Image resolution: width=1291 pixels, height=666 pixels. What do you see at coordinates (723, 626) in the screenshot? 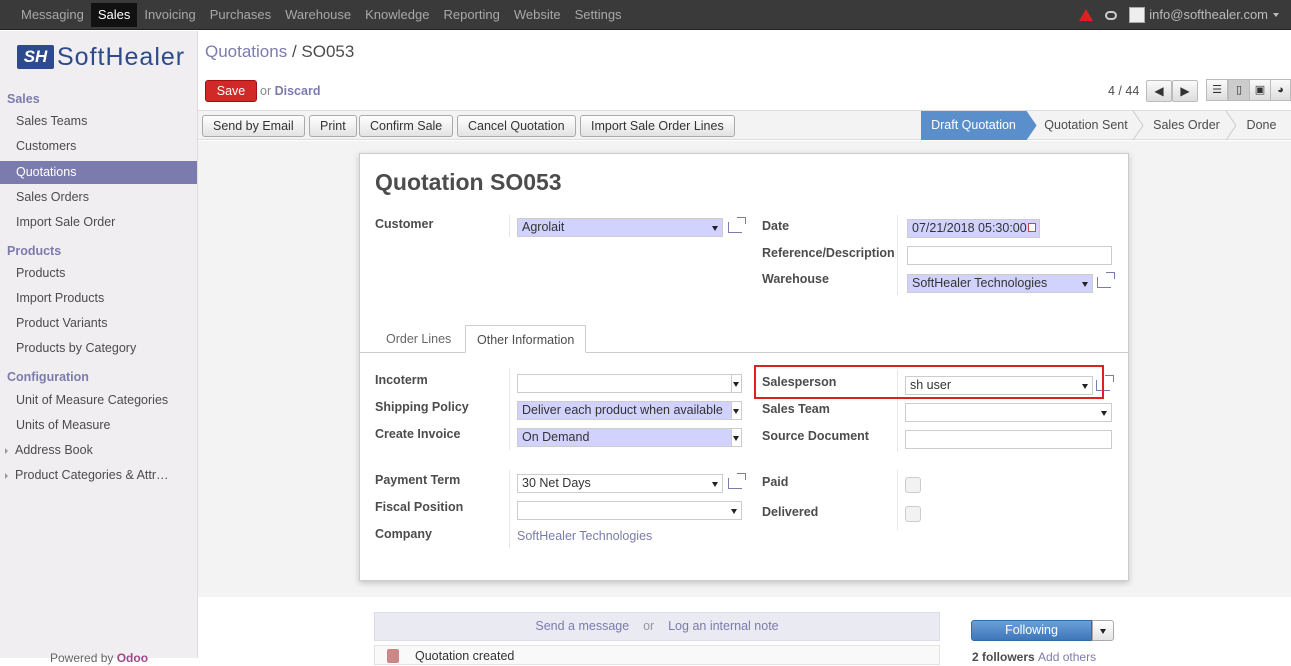
I see `log-note-link: Log an internal note` at bounding box center [723, 626].